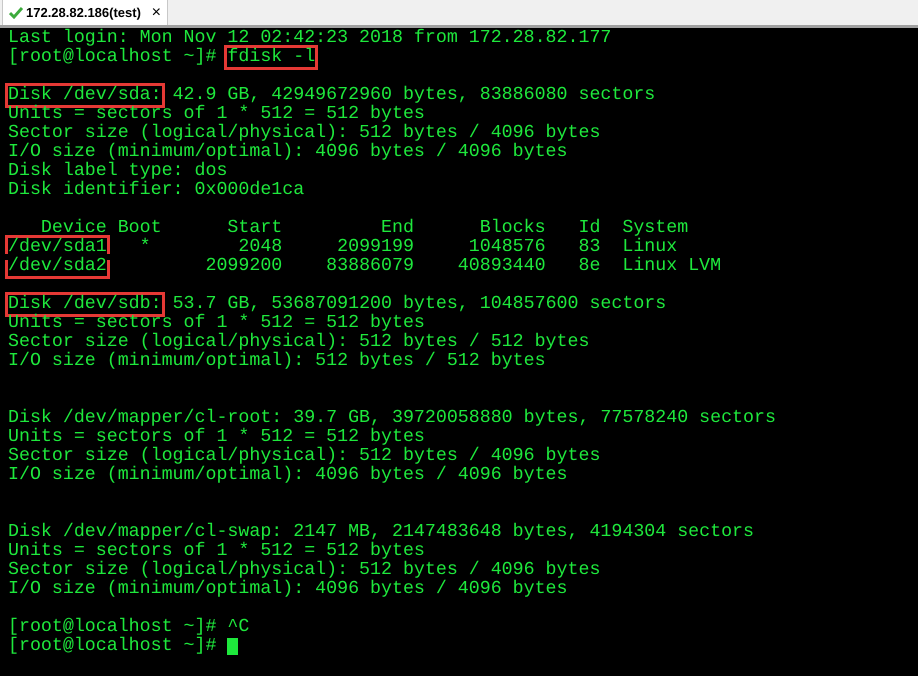 This screenshot has height=676, width=918. What do you see at coordinates (118, 171) in the screenshot?
I see `terminal-text: Disk label type: dos` at bounding box center [118, 171].